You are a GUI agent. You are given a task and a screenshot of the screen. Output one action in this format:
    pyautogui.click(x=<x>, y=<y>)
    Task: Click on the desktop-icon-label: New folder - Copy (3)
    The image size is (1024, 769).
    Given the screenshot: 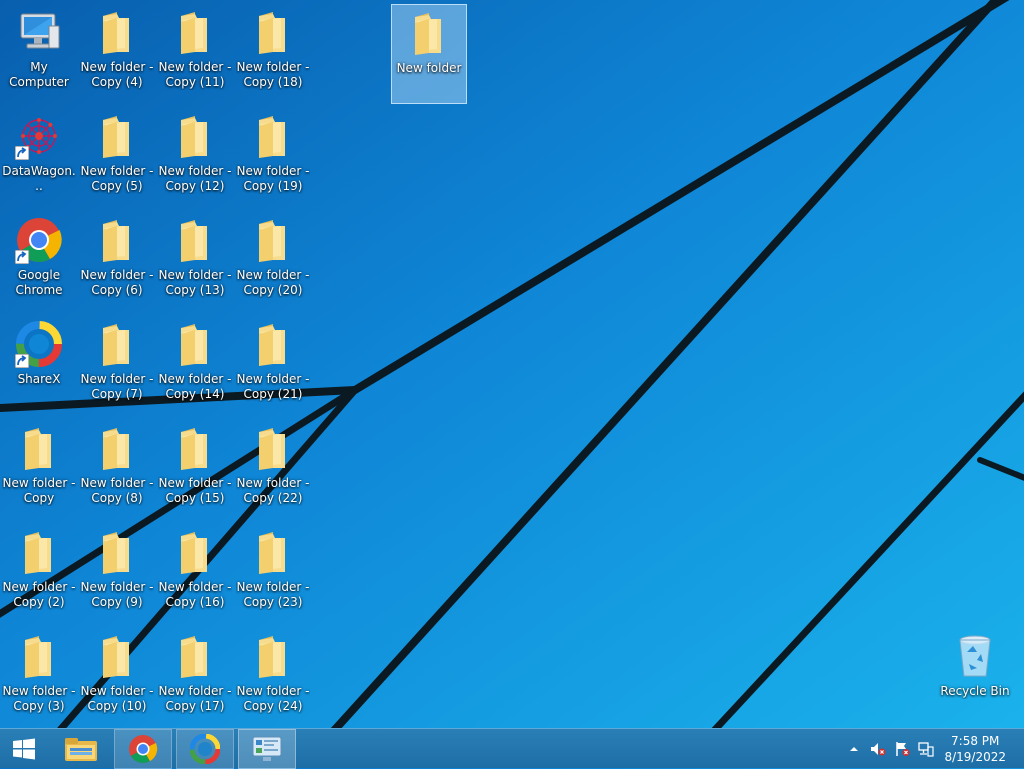 What is the action you would take?
    pyautogui.click(x=39, y=698)
    